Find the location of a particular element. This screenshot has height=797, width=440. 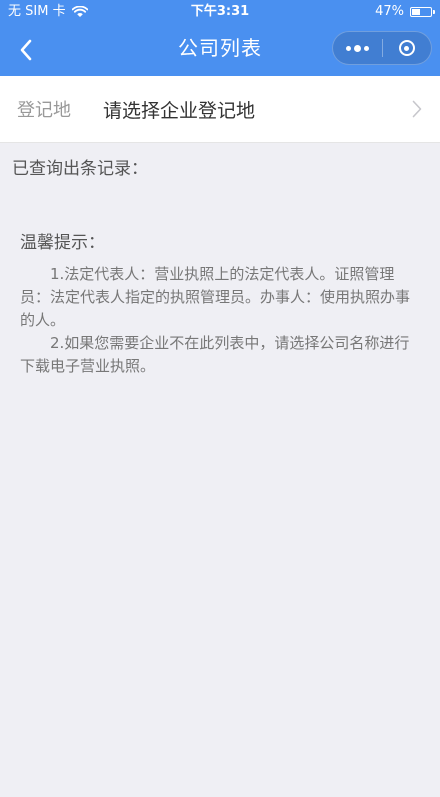

registration-value: 请选择企业登记地 is located at coordinates (179, 110).